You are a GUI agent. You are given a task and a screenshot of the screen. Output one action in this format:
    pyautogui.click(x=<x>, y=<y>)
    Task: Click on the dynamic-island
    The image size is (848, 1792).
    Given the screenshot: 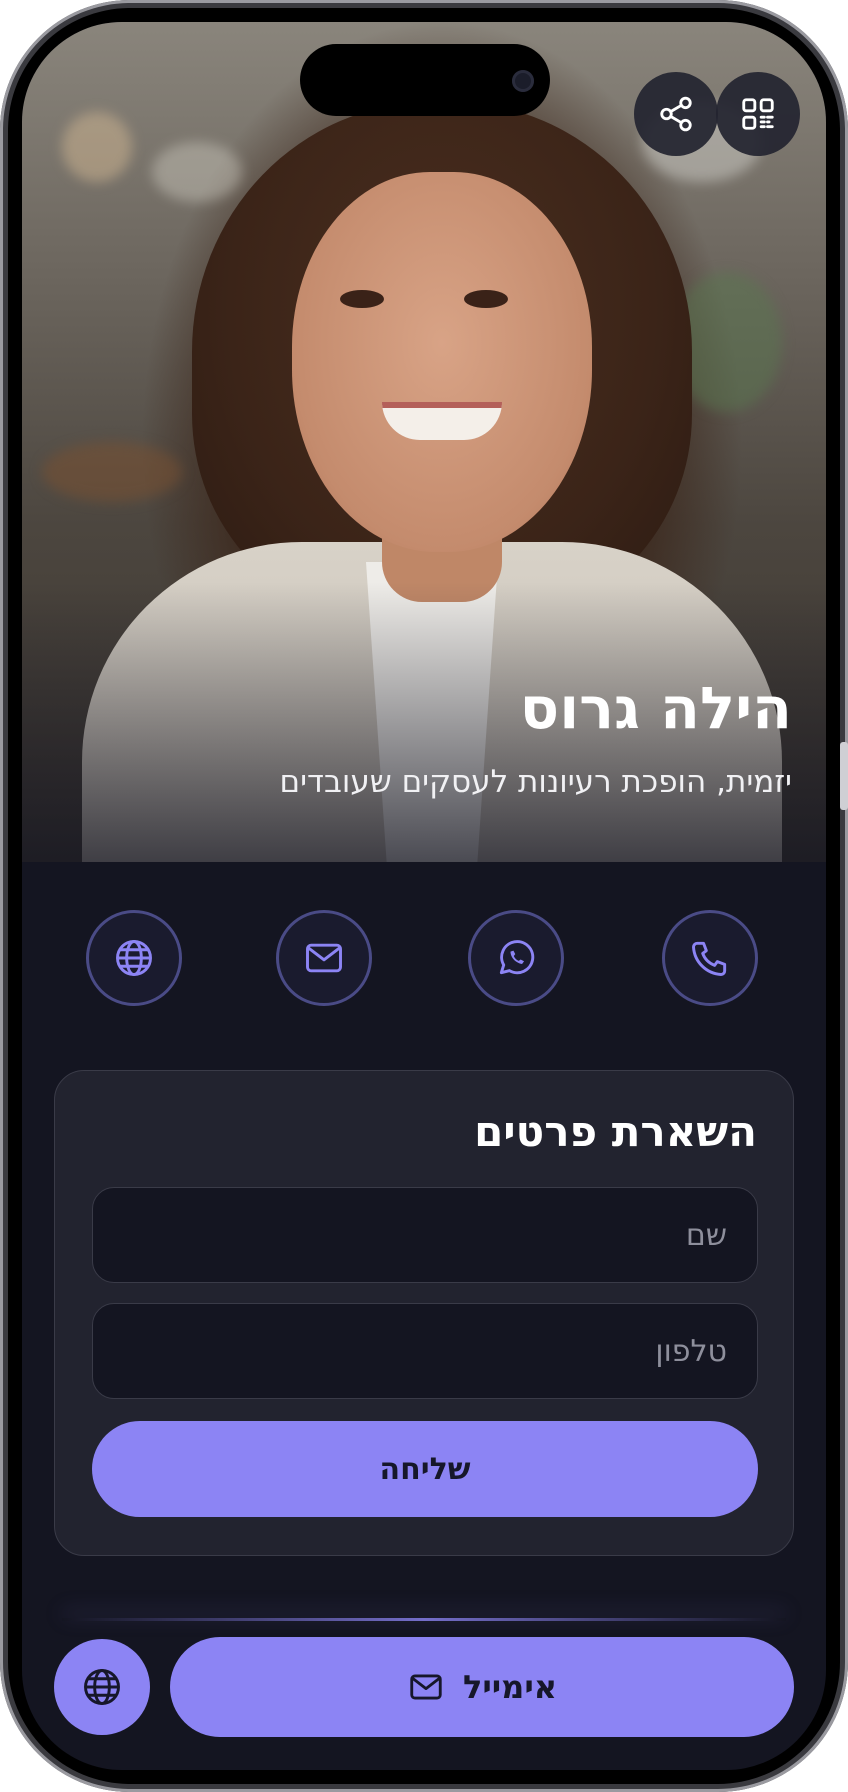 What is the action you would take?
    pyautogui.click(x=425, y=80)
    